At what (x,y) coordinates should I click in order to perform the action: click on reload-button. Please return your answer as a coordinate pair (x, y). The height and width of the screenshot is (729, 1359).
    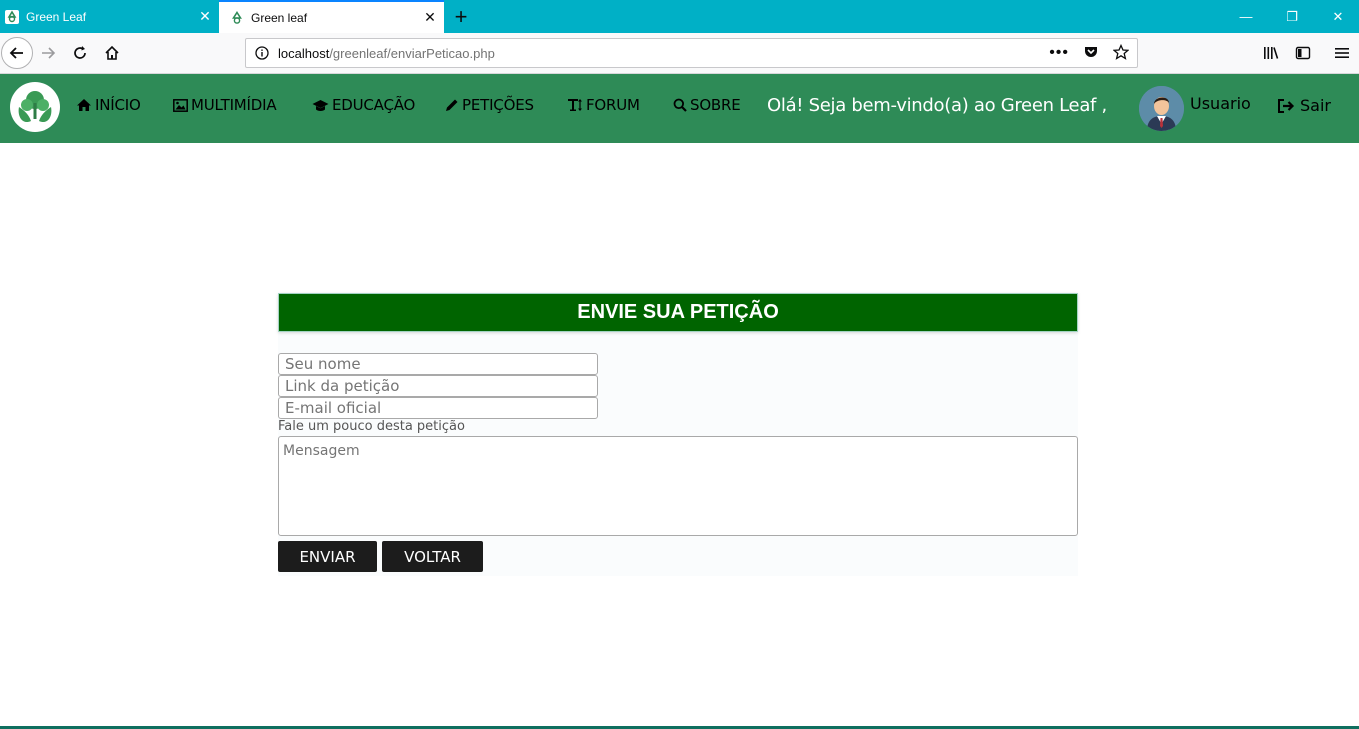
    Looking at the image, I should click on (80, 53).